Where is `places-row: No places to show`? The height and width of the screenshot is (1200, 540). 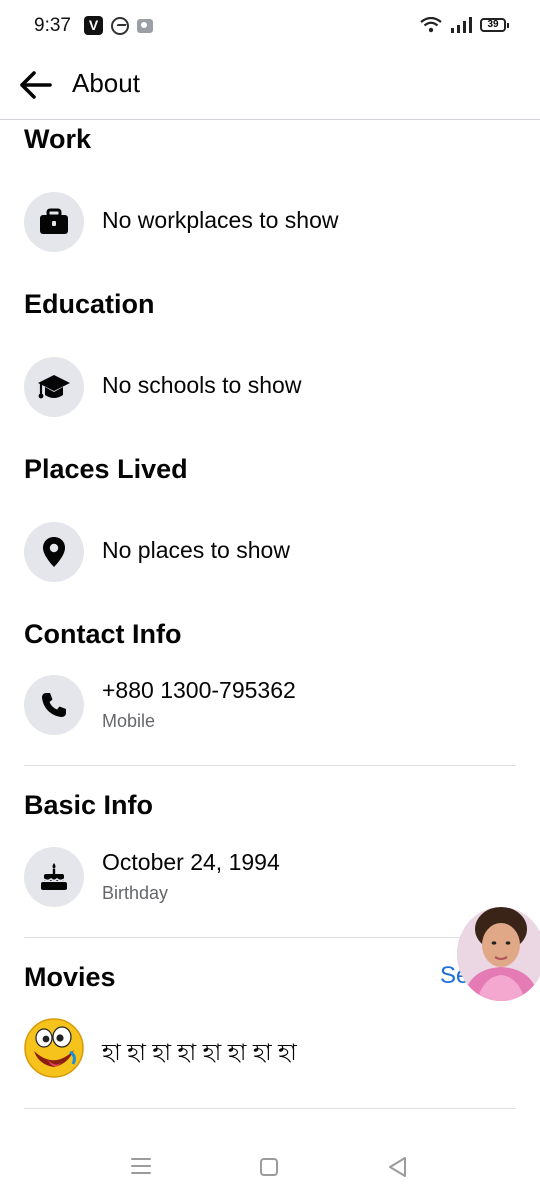 places-row: No places to show is located at coordinates (270, 553).